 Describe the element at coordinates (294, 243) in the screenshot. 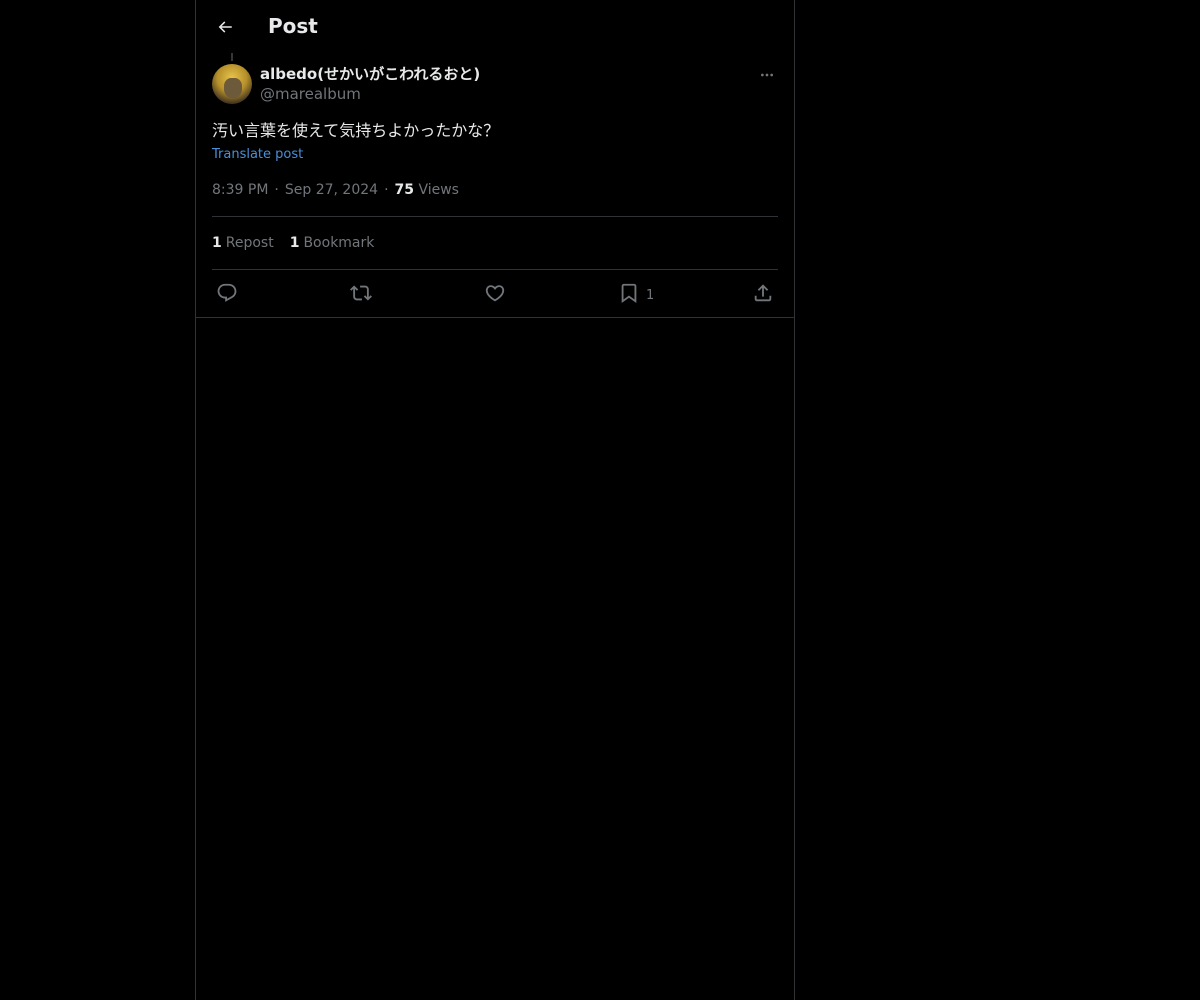

I see `bookmarks-count: 1` at that location.